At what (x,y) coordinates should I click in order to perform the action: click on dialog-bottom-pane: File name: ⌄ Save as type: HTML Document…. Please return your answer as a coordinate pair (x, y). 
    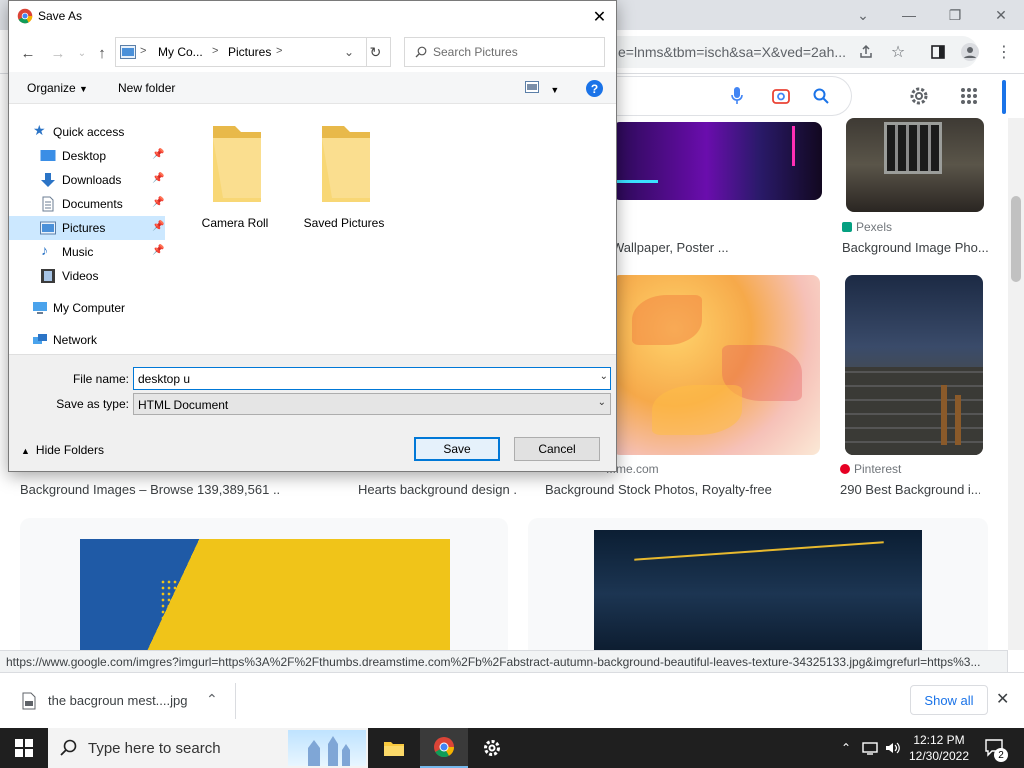
    Looking at the image, I should click on (312, 412).